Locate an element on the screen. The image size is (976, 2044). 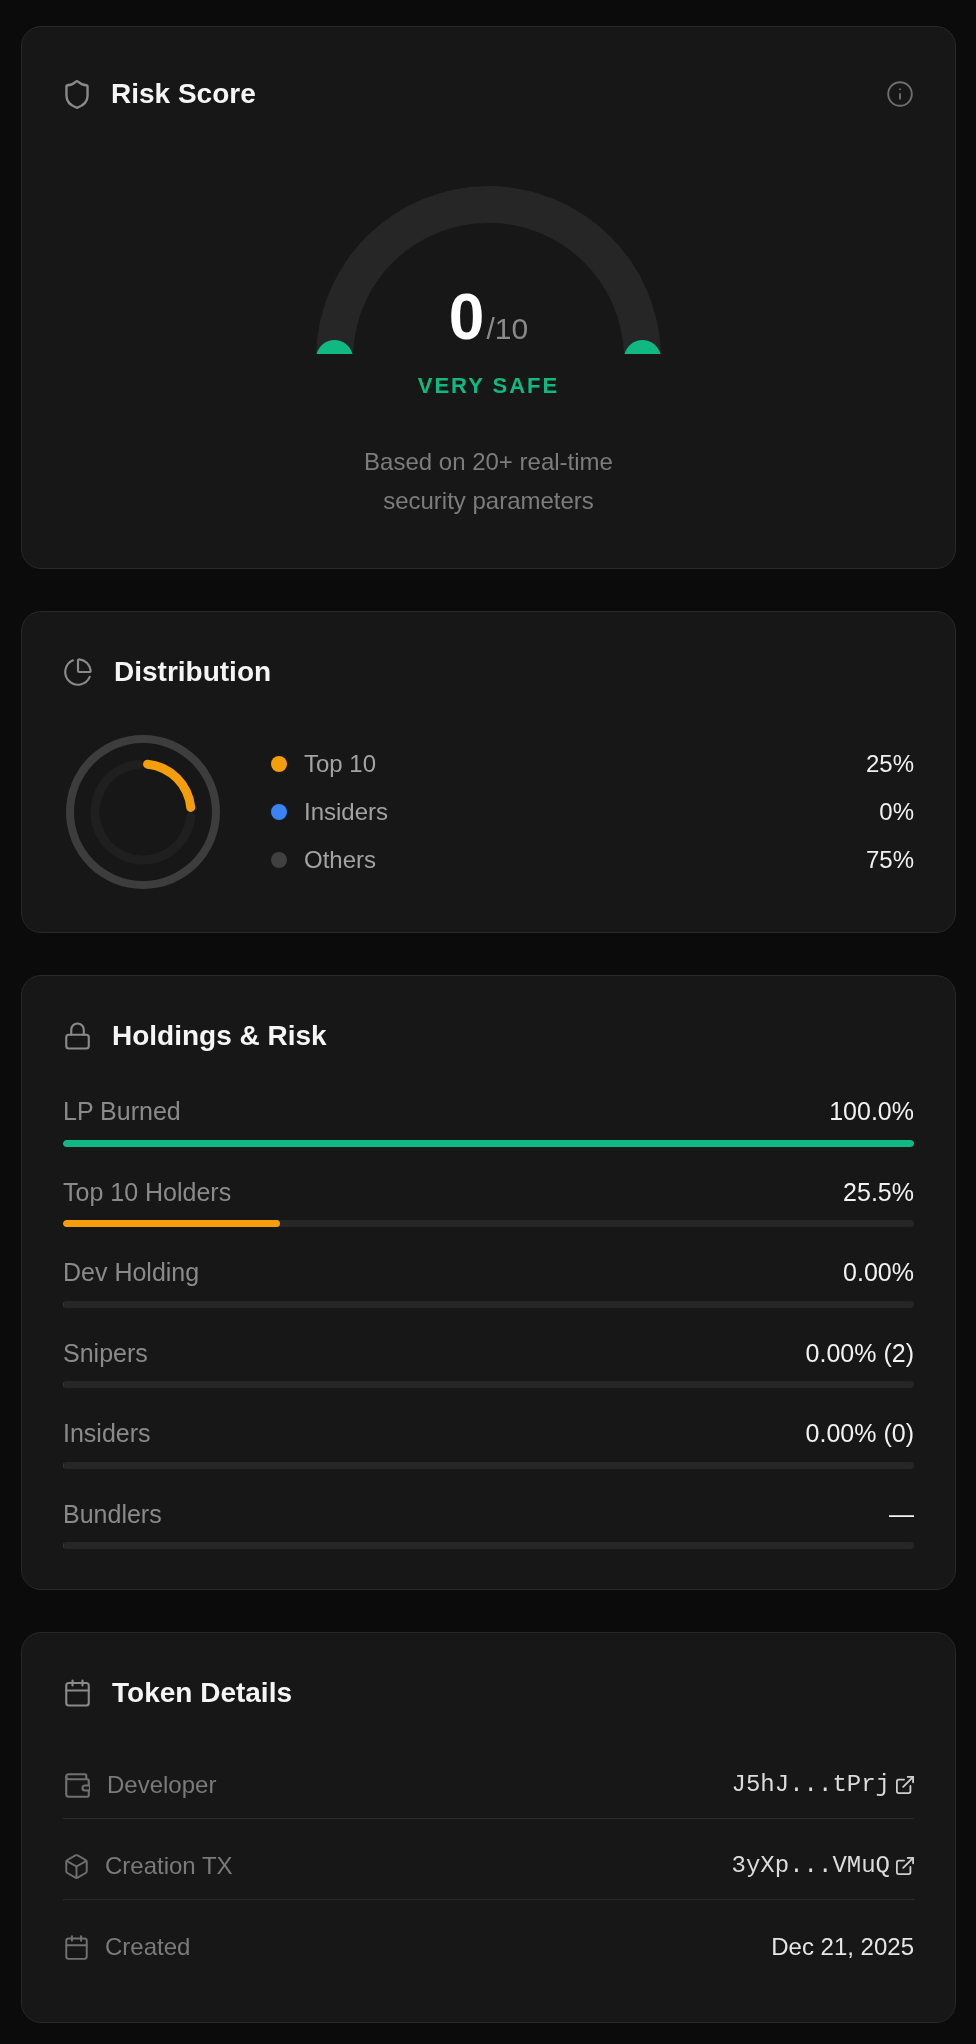
address-link: J5hJ...tPrj is located at coordinates (822, 1785).